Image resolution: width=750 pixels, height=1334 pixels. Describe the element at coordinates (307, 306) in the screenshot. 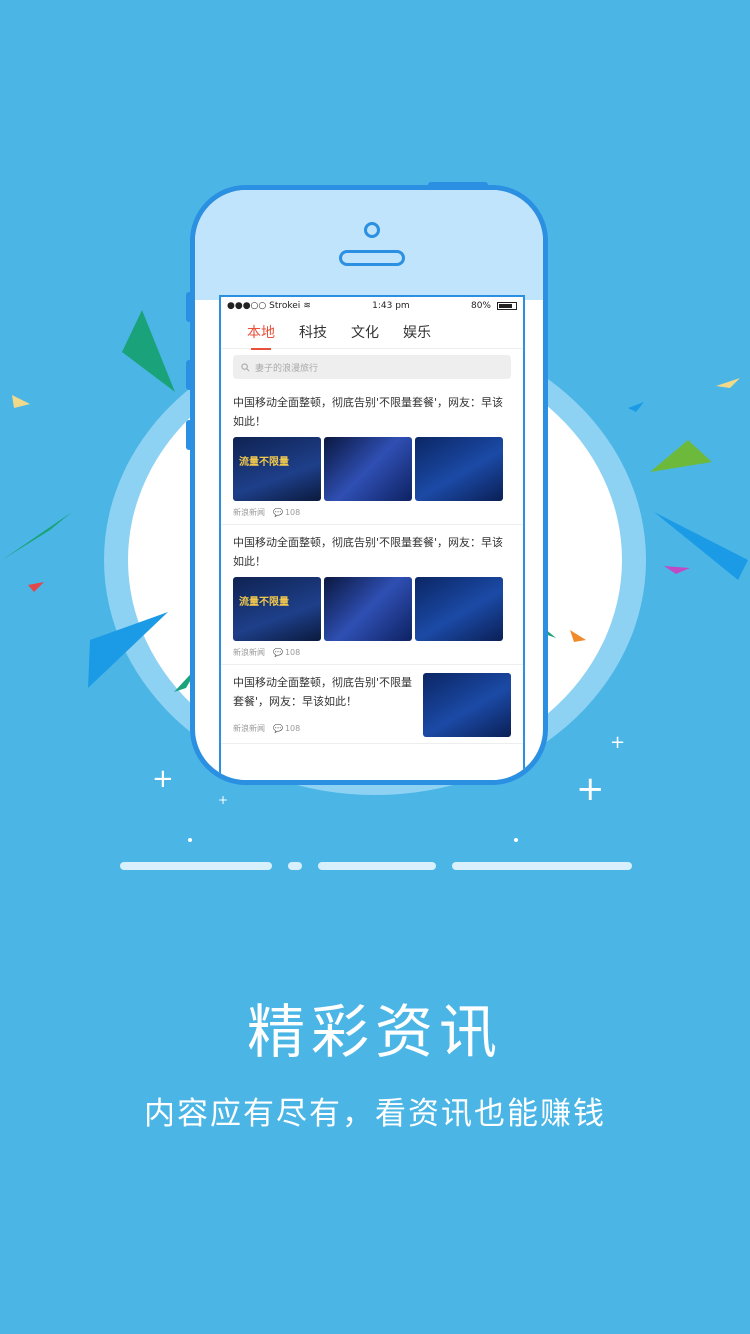

I see `wifi-icon: ≋` at that location.